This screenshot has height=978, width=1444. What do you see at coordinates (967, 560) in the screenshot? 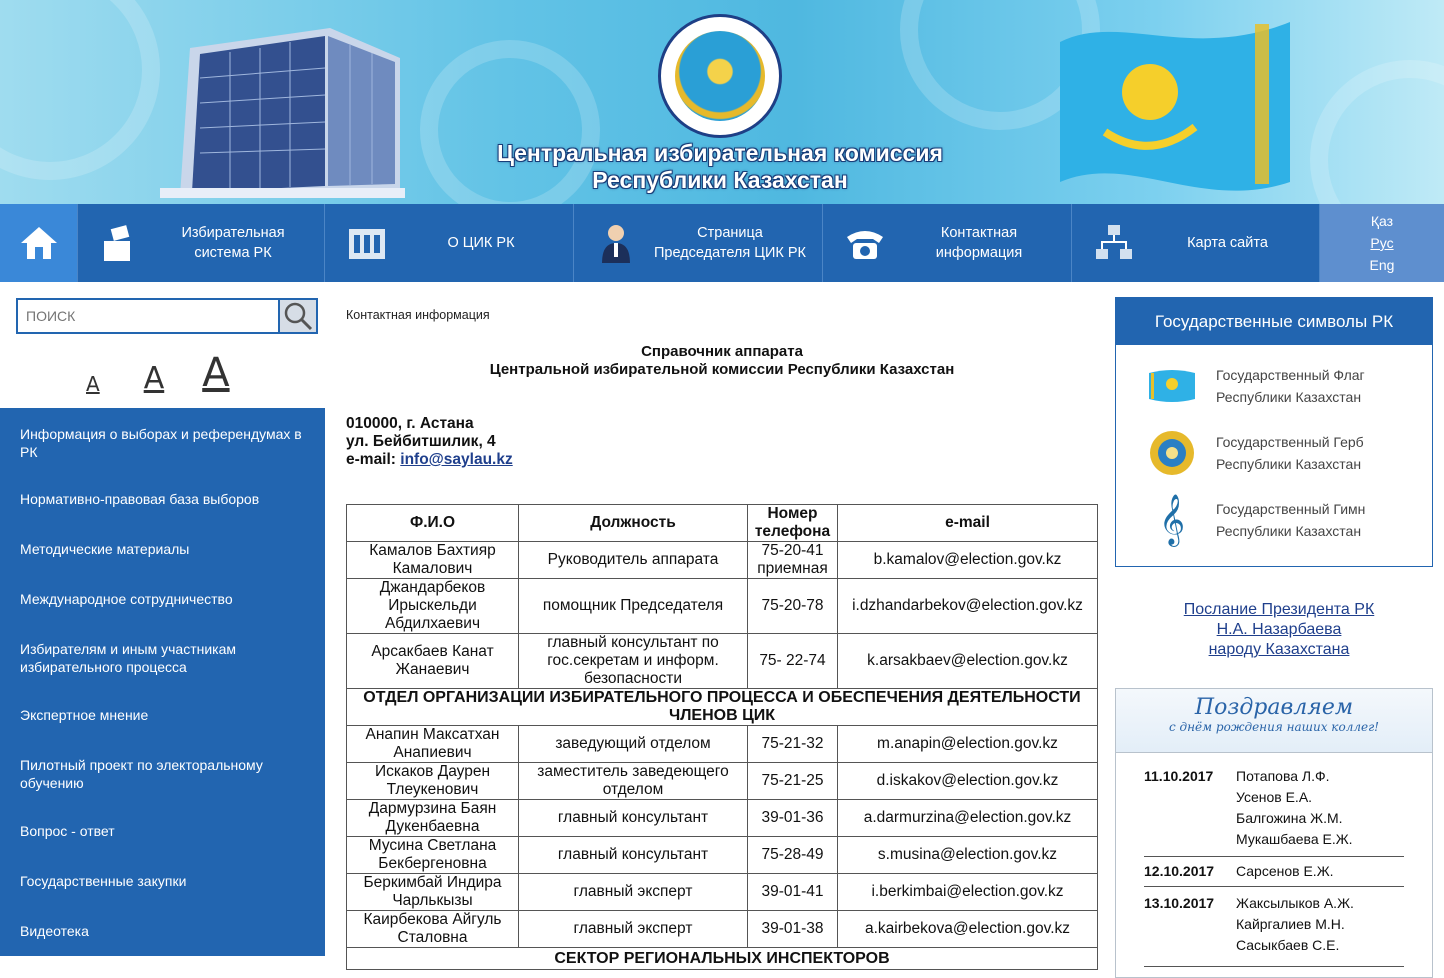
I see `cell-email: b.kamalov@election.gov.kz` at bounding box center [967, 560].